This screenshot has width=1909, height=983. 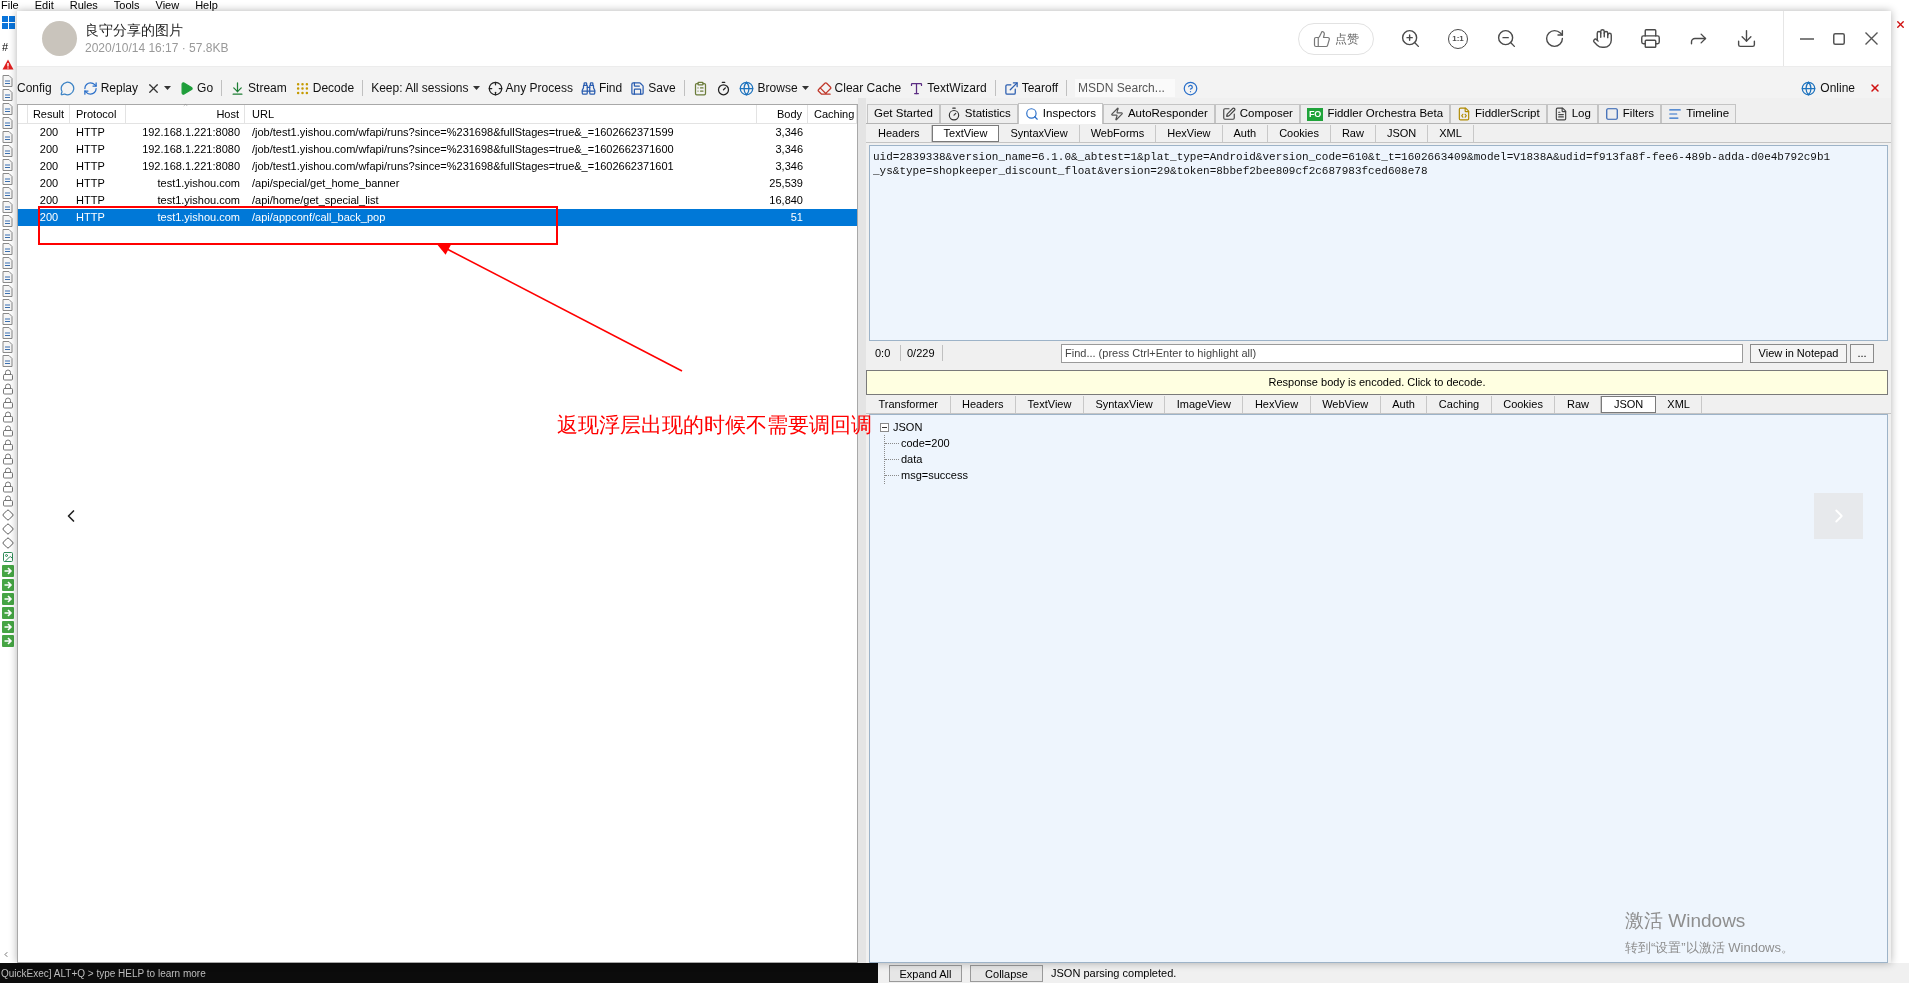 What do you see at coordinates (324, 88) in the screenshot?
I see `toolbar-button: Decode` at bounding box center [324, 88].